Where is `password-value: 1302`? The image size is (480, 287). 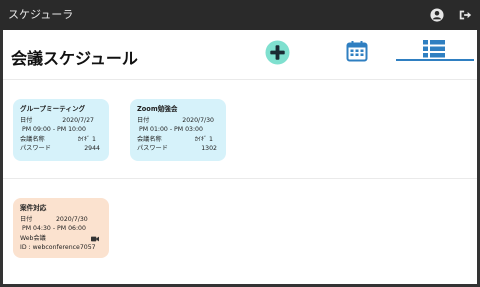
password-value: 1302 is located at coordinates (209, 149).